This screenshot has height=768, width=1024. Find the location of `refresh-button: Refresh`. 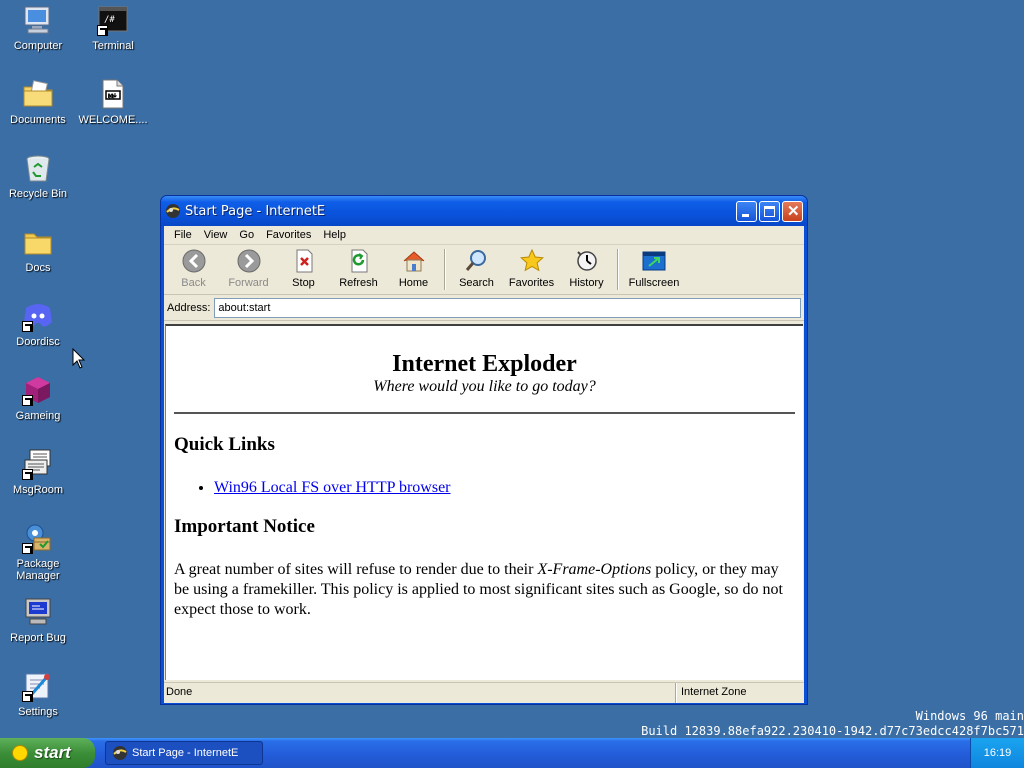

refresh-button: Refresh is located at coordinates (358, 269).